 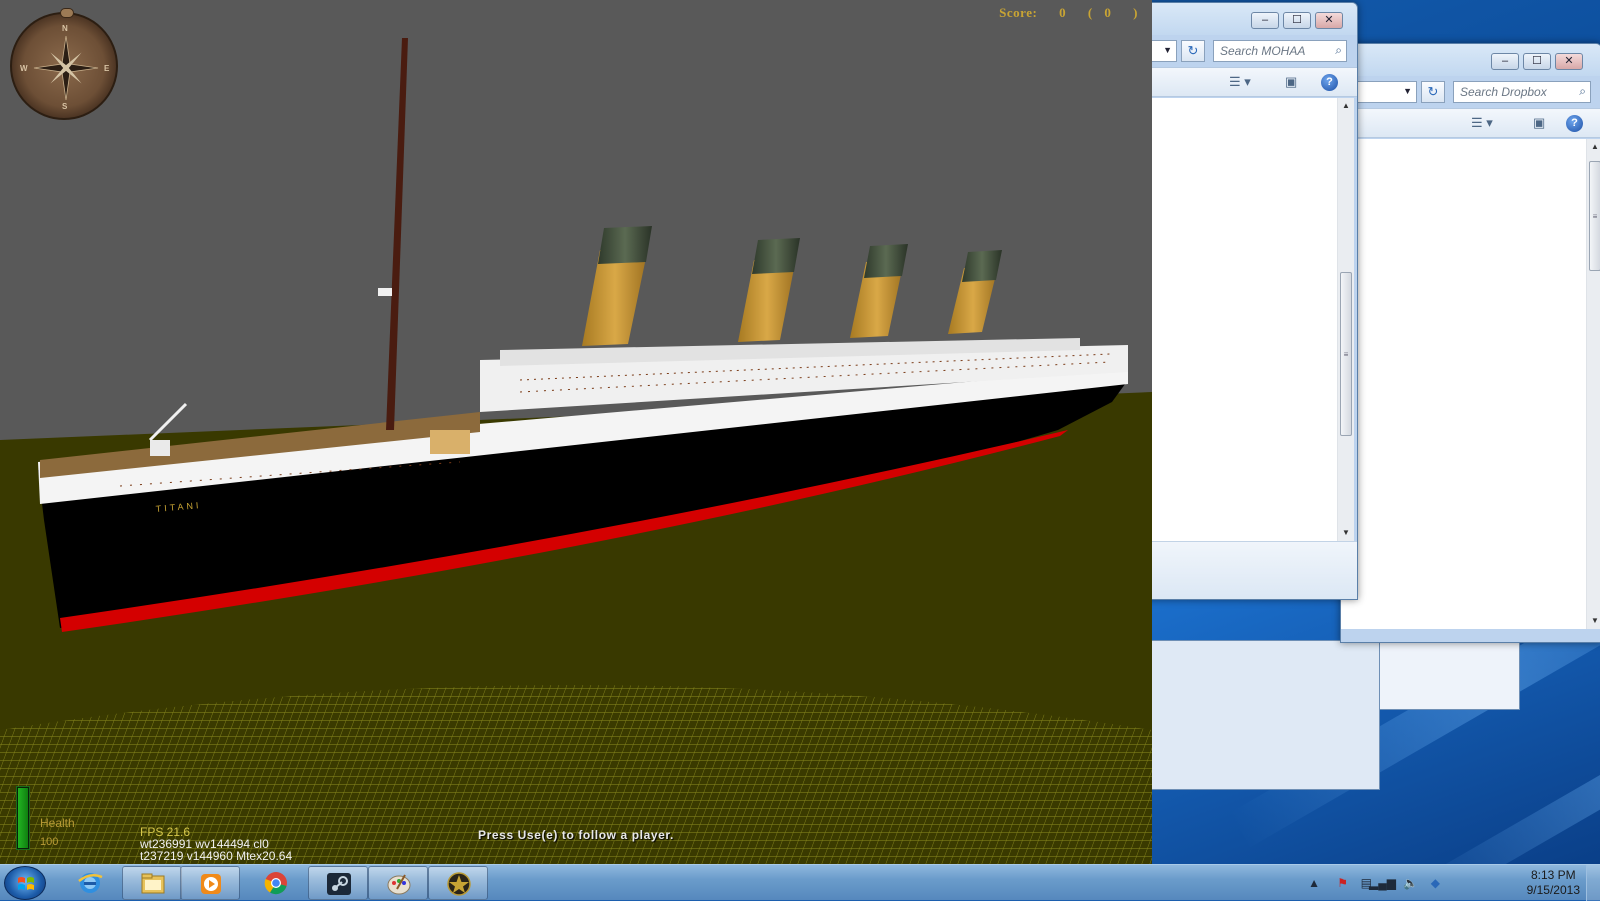 What do you see at coordinates (1068, 13) in the screenshot?
I see `score-display: Score: 0 ( 0 )` at bounding box center [1068, 13].